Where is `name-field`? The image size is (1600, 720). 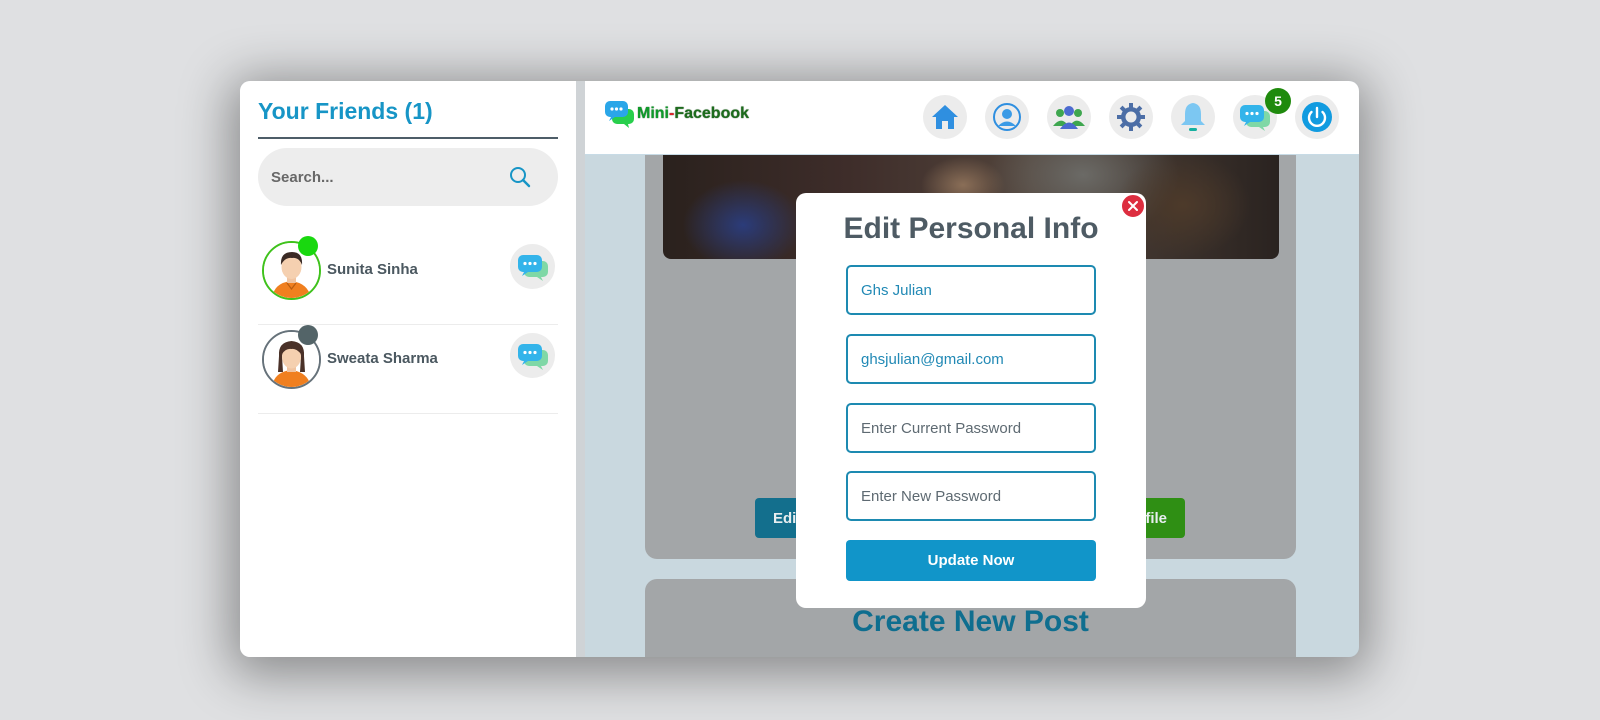 name-field is located at coordinates (971, 290).